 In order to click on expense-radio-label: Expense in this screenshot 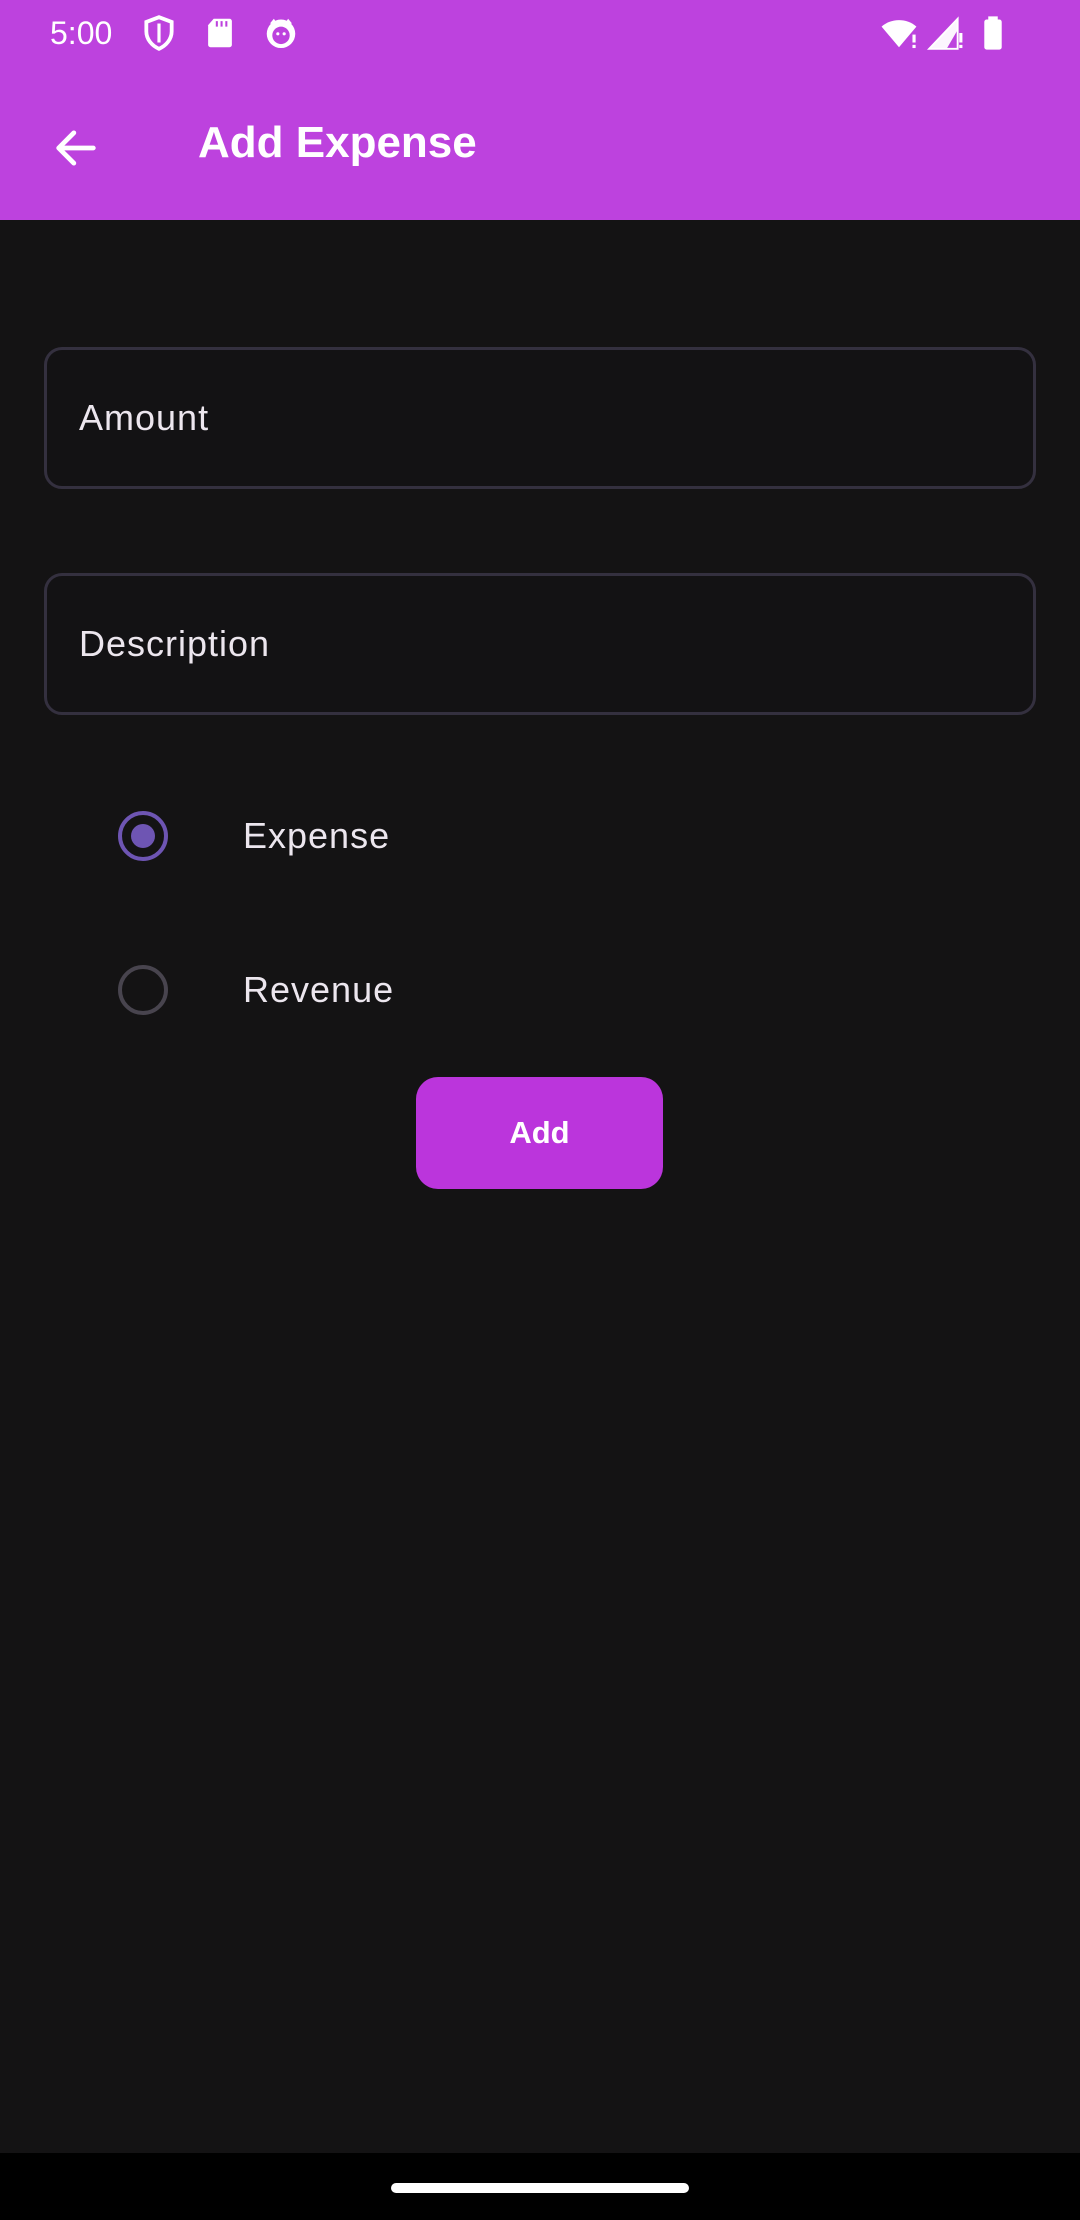, I will do `click(317, 835)`.